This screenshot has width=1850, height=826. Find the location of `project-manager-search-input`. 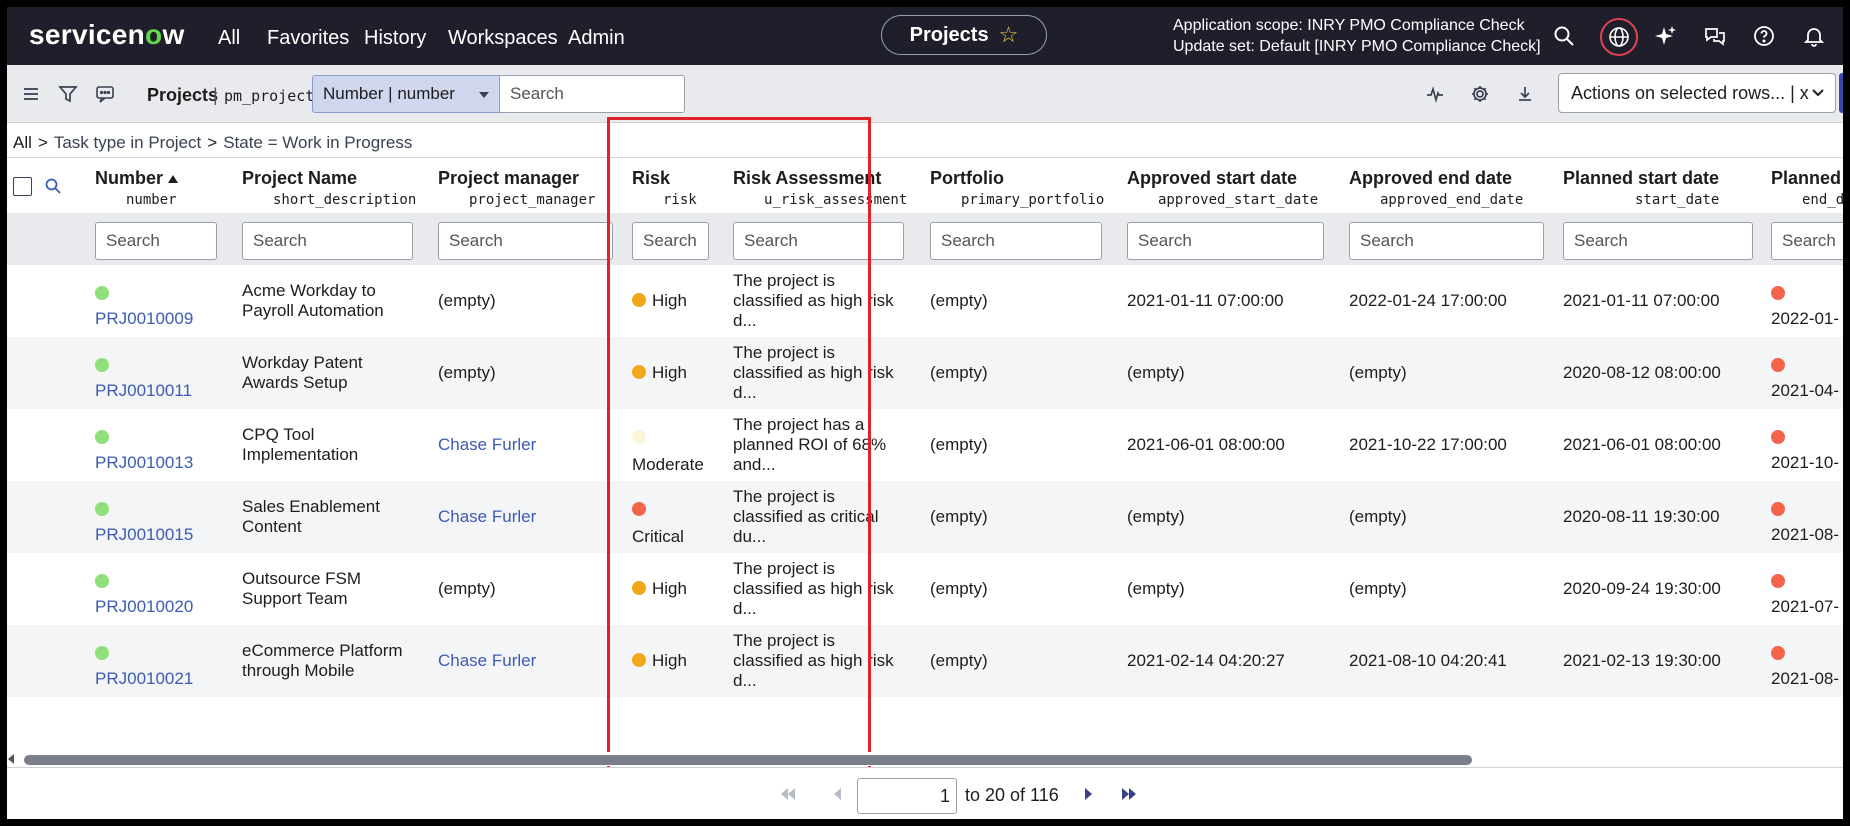

project-manager-search-input is located at coordinates (525, 241).